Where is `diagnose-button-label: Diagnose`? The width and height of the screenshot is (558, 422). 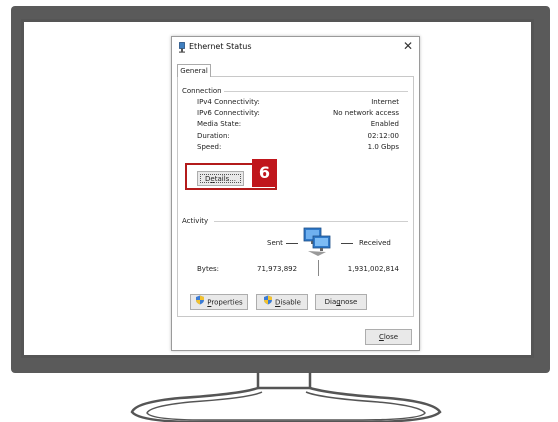
diagnose-button-label: Diagnose is located at coordinates (341, 302).